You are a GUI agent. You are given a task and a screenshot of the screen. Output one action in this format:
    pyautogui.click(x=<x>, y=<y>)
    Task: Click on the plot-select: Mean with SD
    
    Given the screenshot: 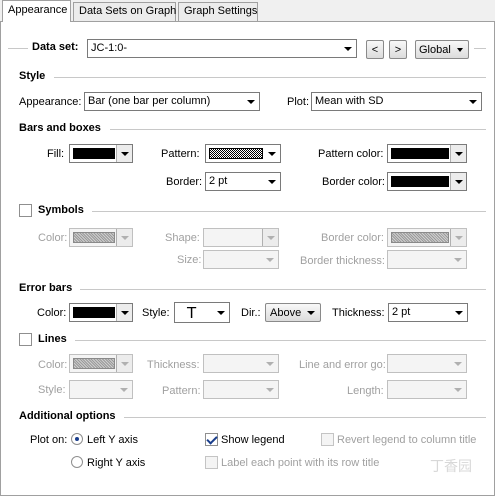 What is the action you would take?
    pyautogui.click(x=396, y=101)
    